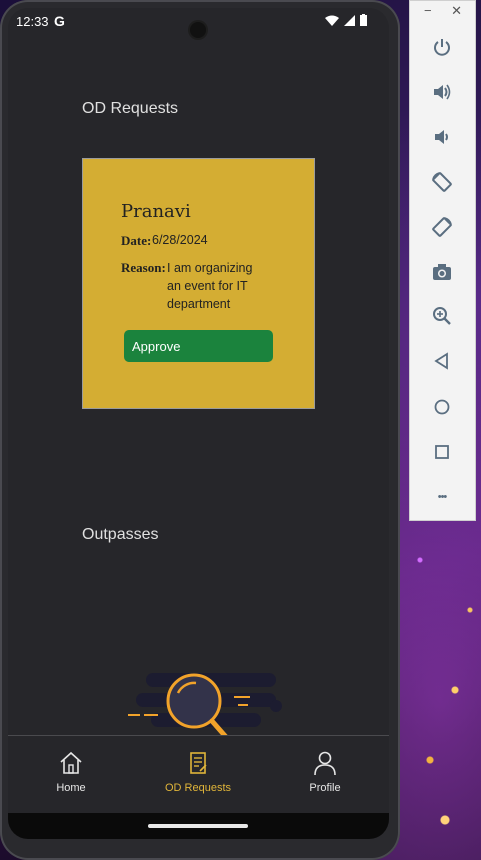  Describe the element at coordinates (156, 211) in the screenshot. I see `student-name: Pranavi` at that location.